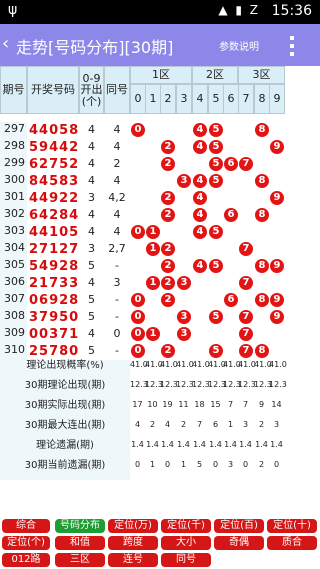 The image size is (320, 569). Describe the element at coordinates (239, 543) in the screenshot. I see `tab-10: 奇偶` at that location.